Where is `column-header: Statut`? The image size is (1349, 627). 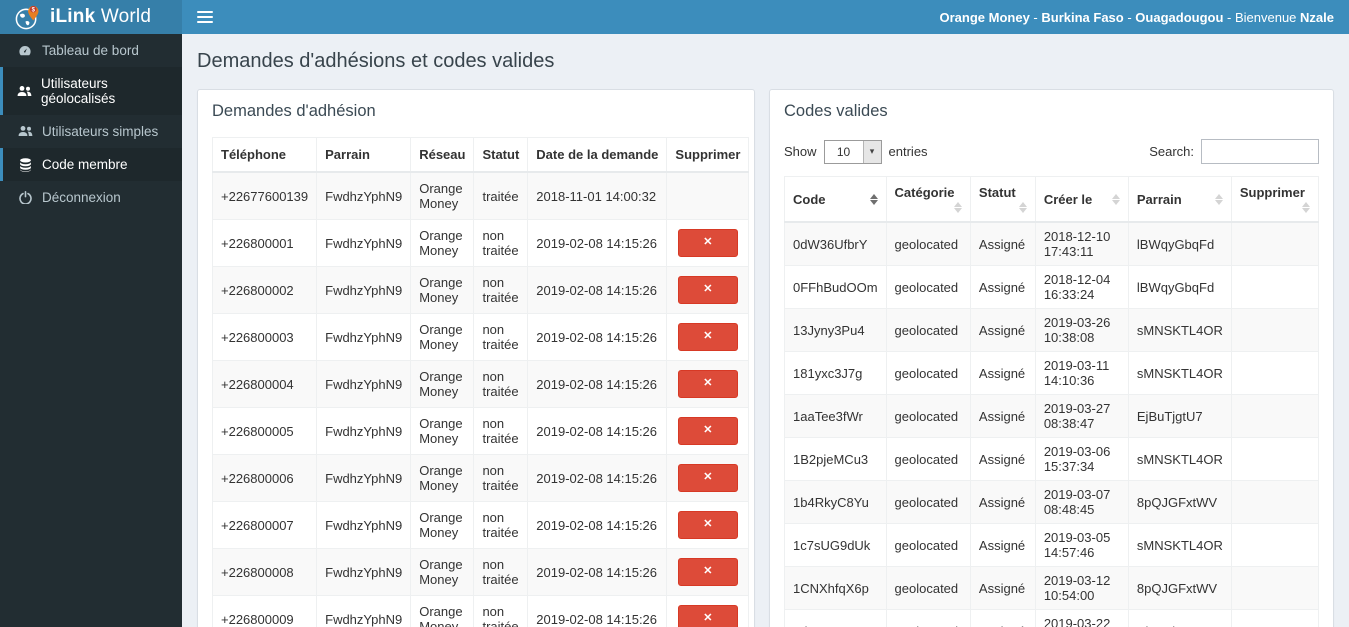 column-header: Statut is located at coordinates (501, 155).